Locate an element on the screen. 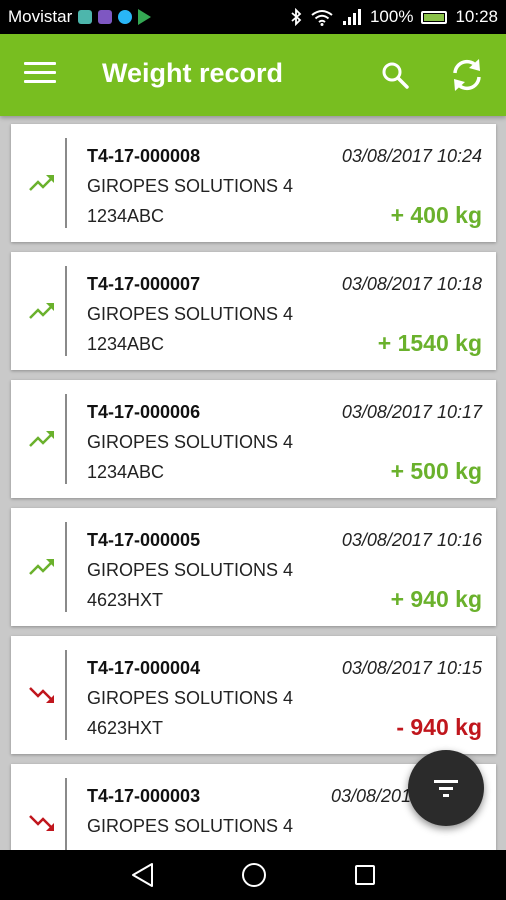 The height and width of the screenshot is (900, 506). carrier-label: Movistar is located at coordinates (40, 16).